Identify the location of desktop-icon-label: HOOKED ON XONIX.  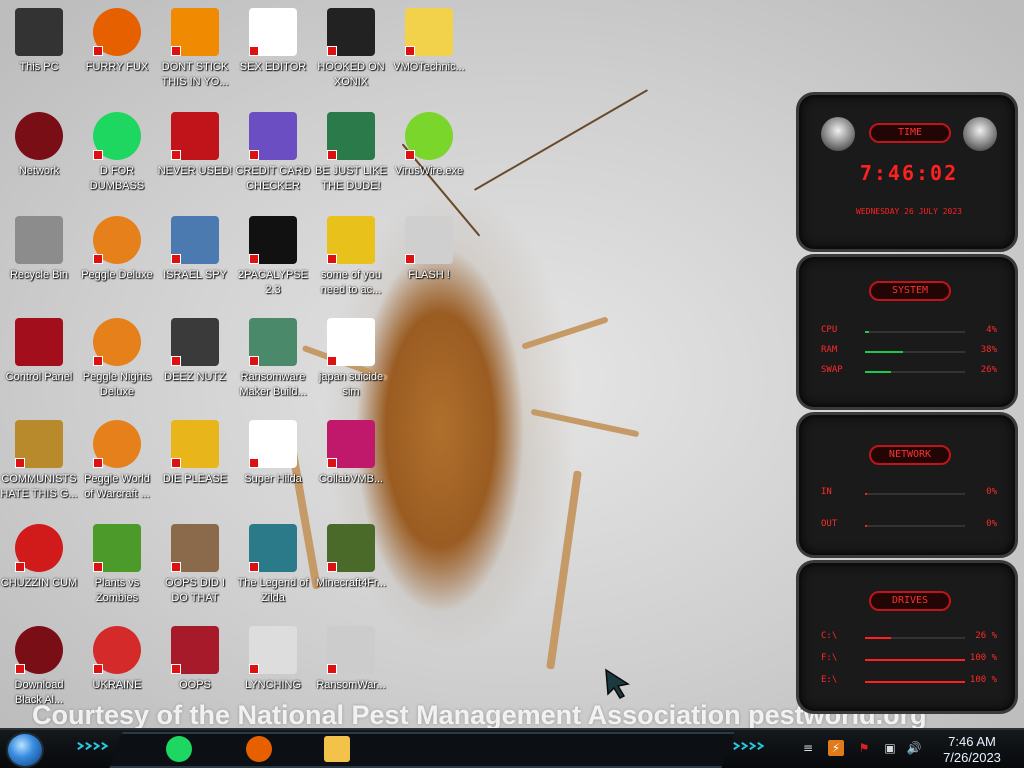
(351, 74).